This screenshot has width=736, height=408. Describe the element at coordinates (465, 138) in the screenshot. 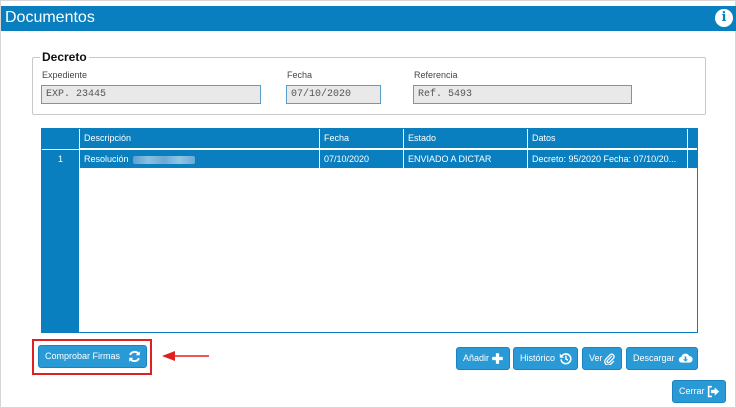

I see `column-header-estado: Estado` at that location.